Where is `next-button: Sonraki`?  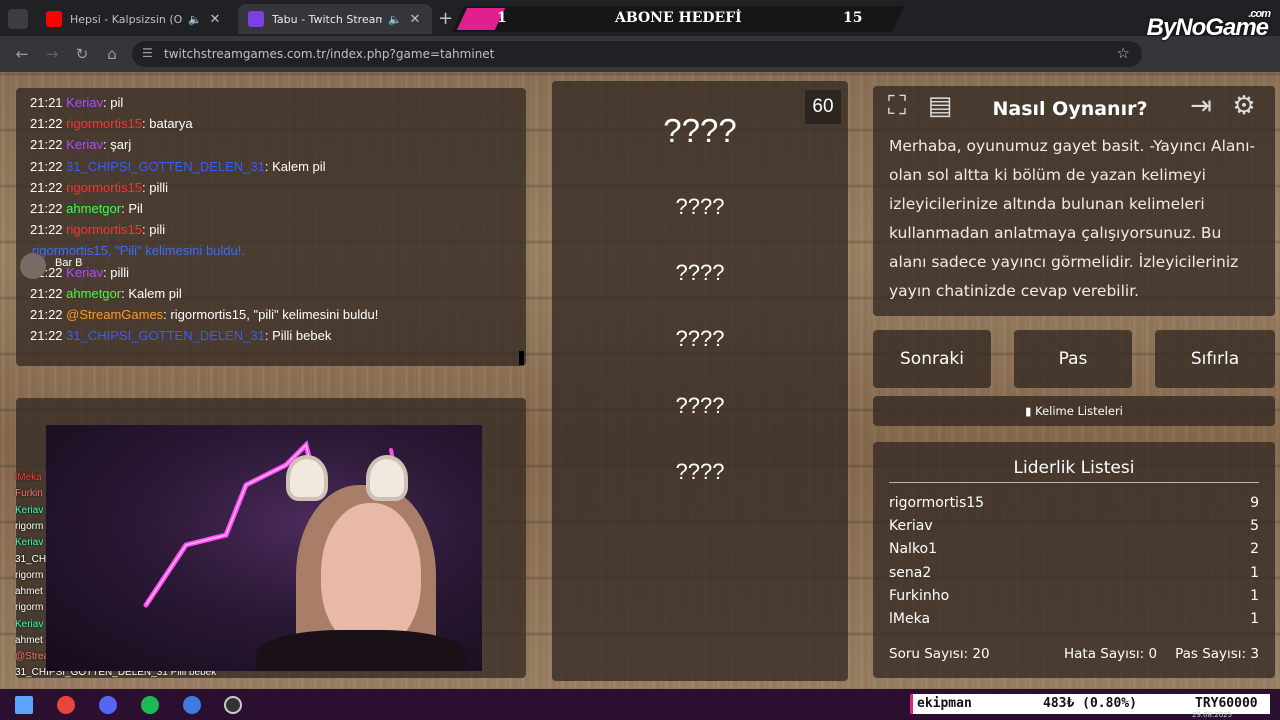 next-button: Sonraki is located at coordinates (932, 359).